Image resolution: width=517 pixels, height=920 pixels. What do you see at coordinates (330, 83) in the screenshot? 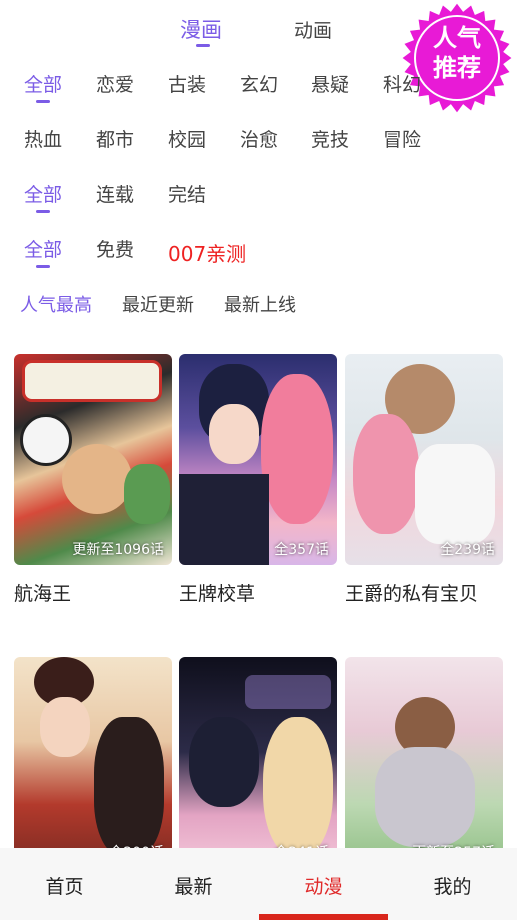
I see `genre-mystery: 悬疑` at bounding box center [330, 83].